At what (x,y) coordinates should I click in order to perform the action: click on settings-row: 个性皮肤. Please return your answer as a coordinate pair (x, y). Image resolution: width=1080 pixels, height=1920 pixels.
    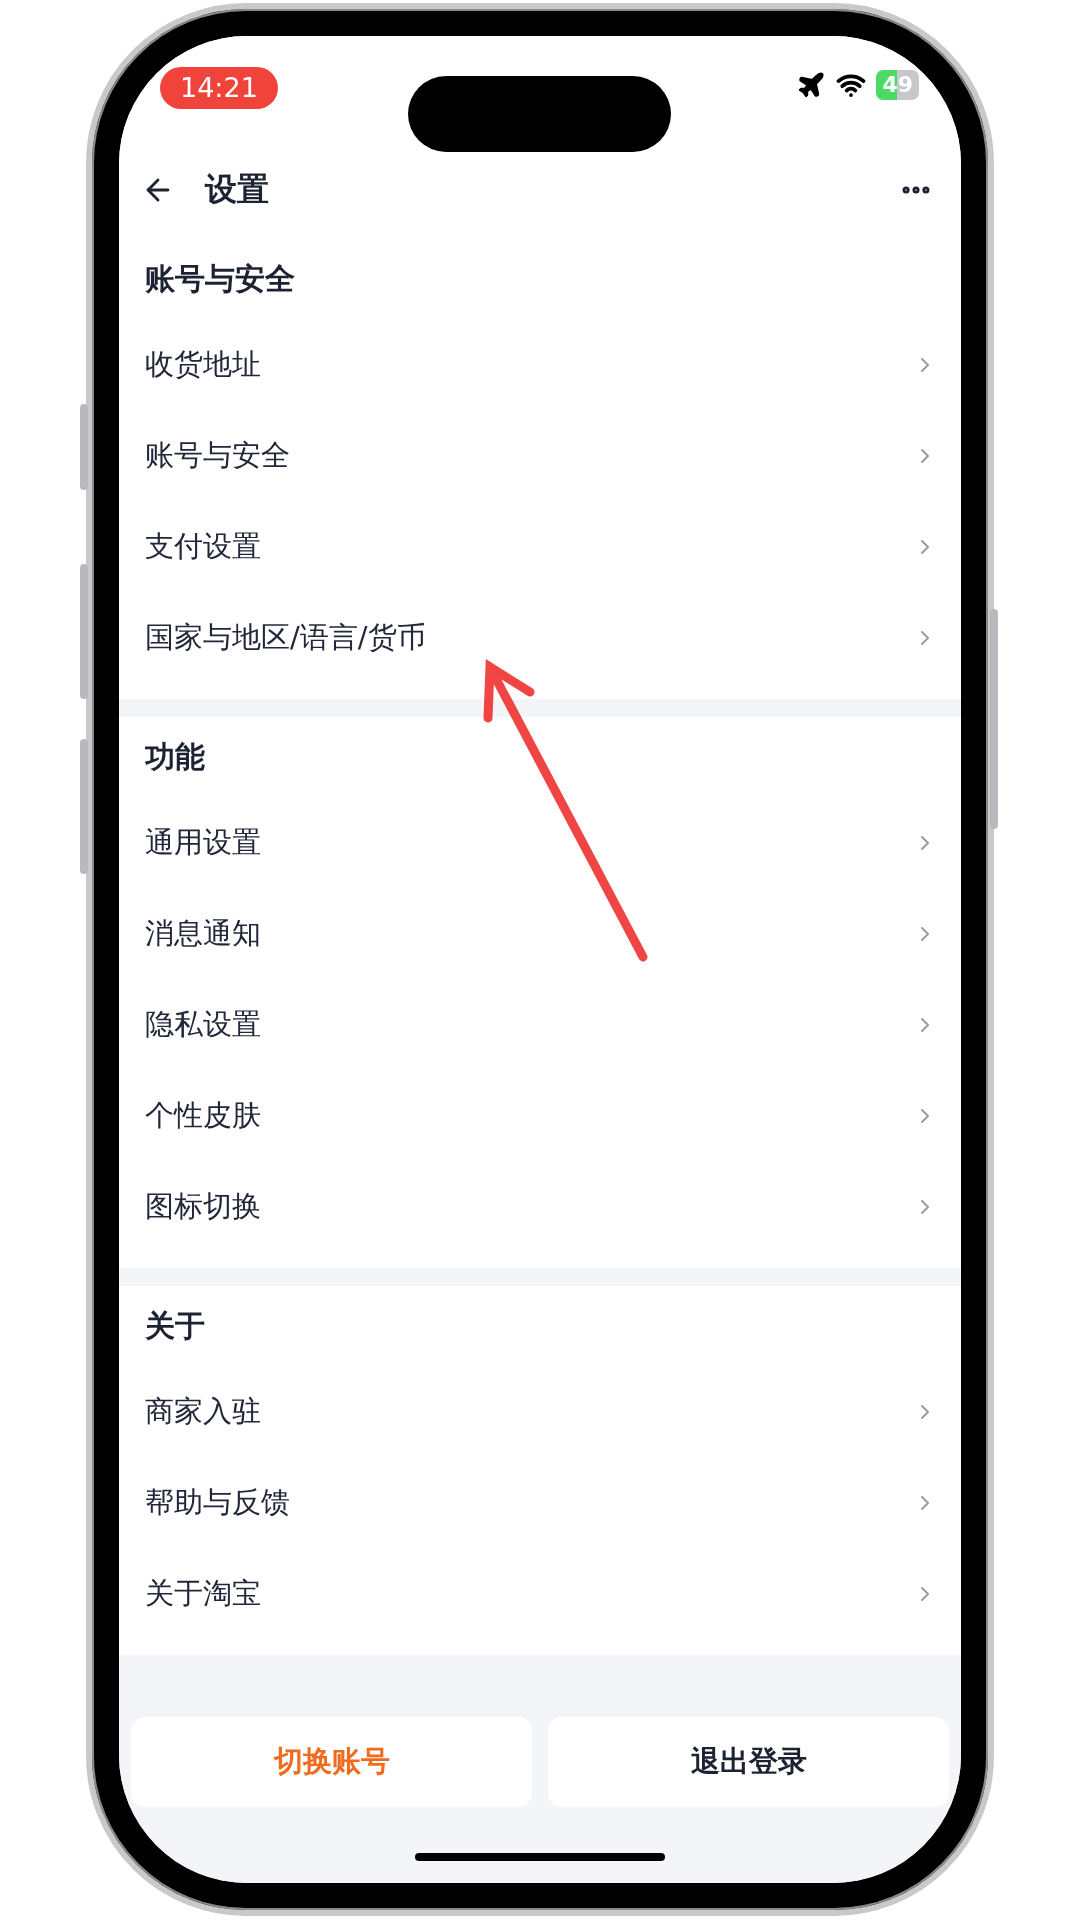
    Looking at the image, I should click on (540, 1115).